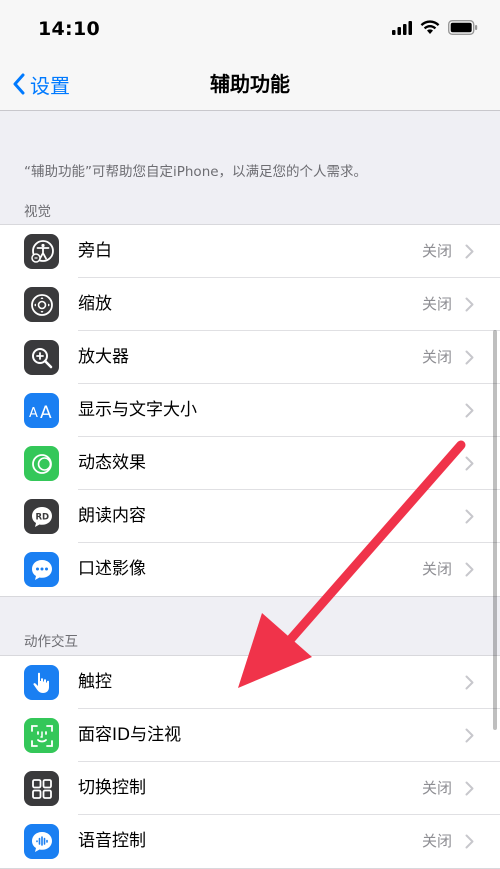  Describe the element at coordinates (112, 788) in the screenshot. I see `row-label: 切换控制` at that location.